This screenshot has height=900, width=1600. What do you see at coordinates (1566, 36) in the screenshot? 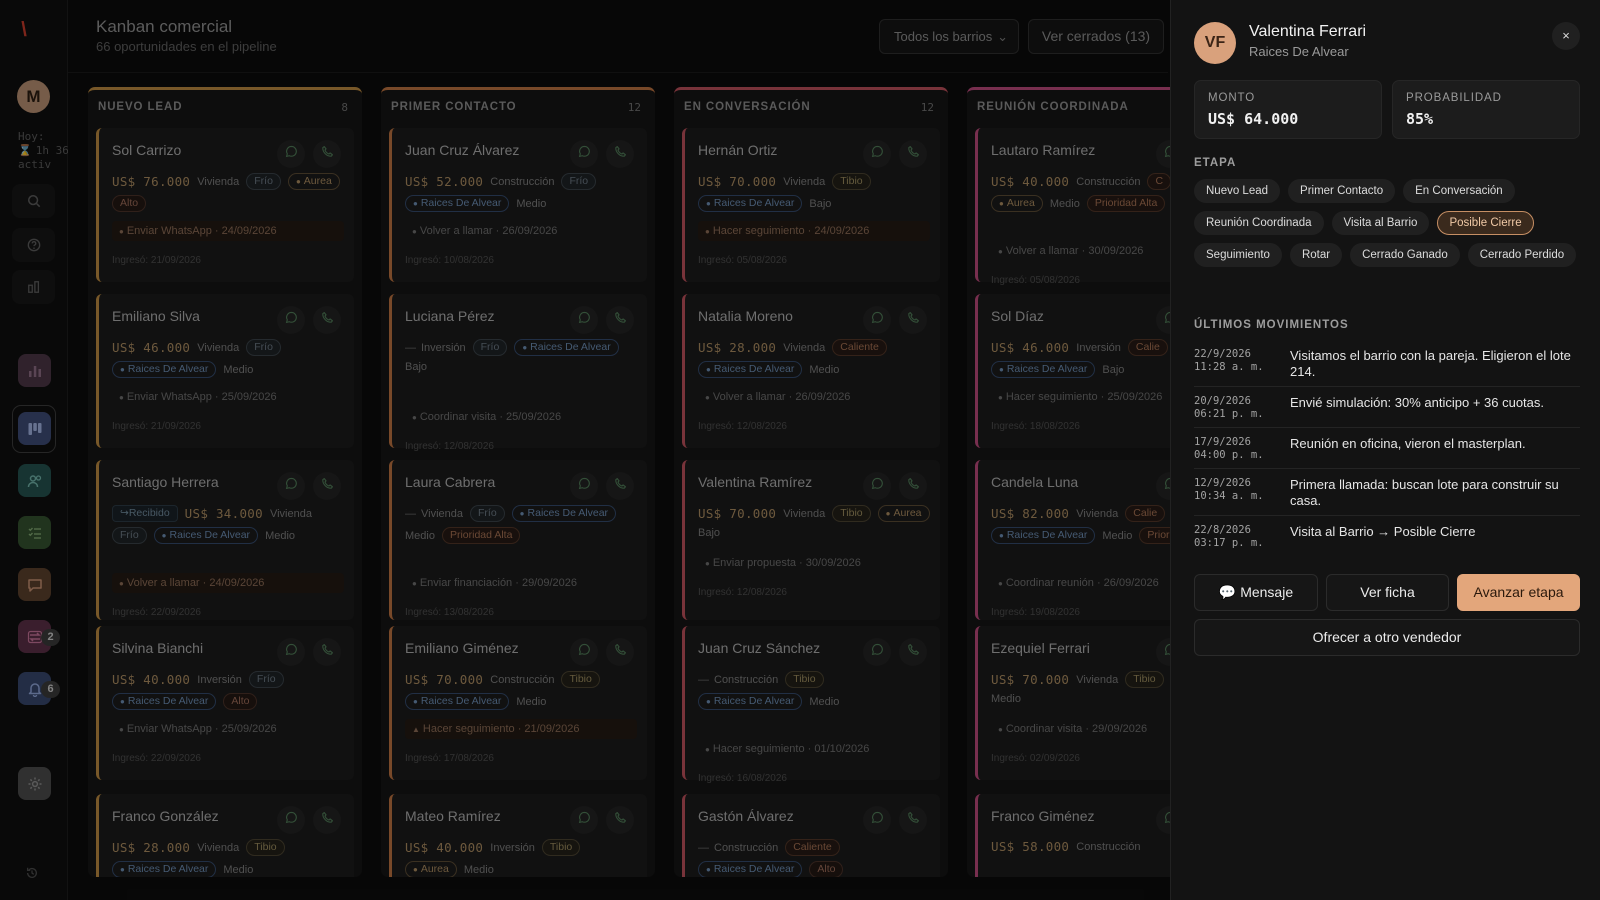
I see `close-button: ×` at bounding box center [1566, 36].